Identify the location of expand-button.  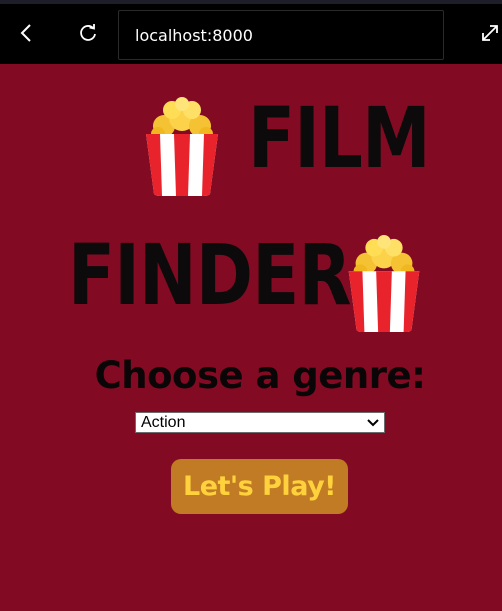
(488, 33).